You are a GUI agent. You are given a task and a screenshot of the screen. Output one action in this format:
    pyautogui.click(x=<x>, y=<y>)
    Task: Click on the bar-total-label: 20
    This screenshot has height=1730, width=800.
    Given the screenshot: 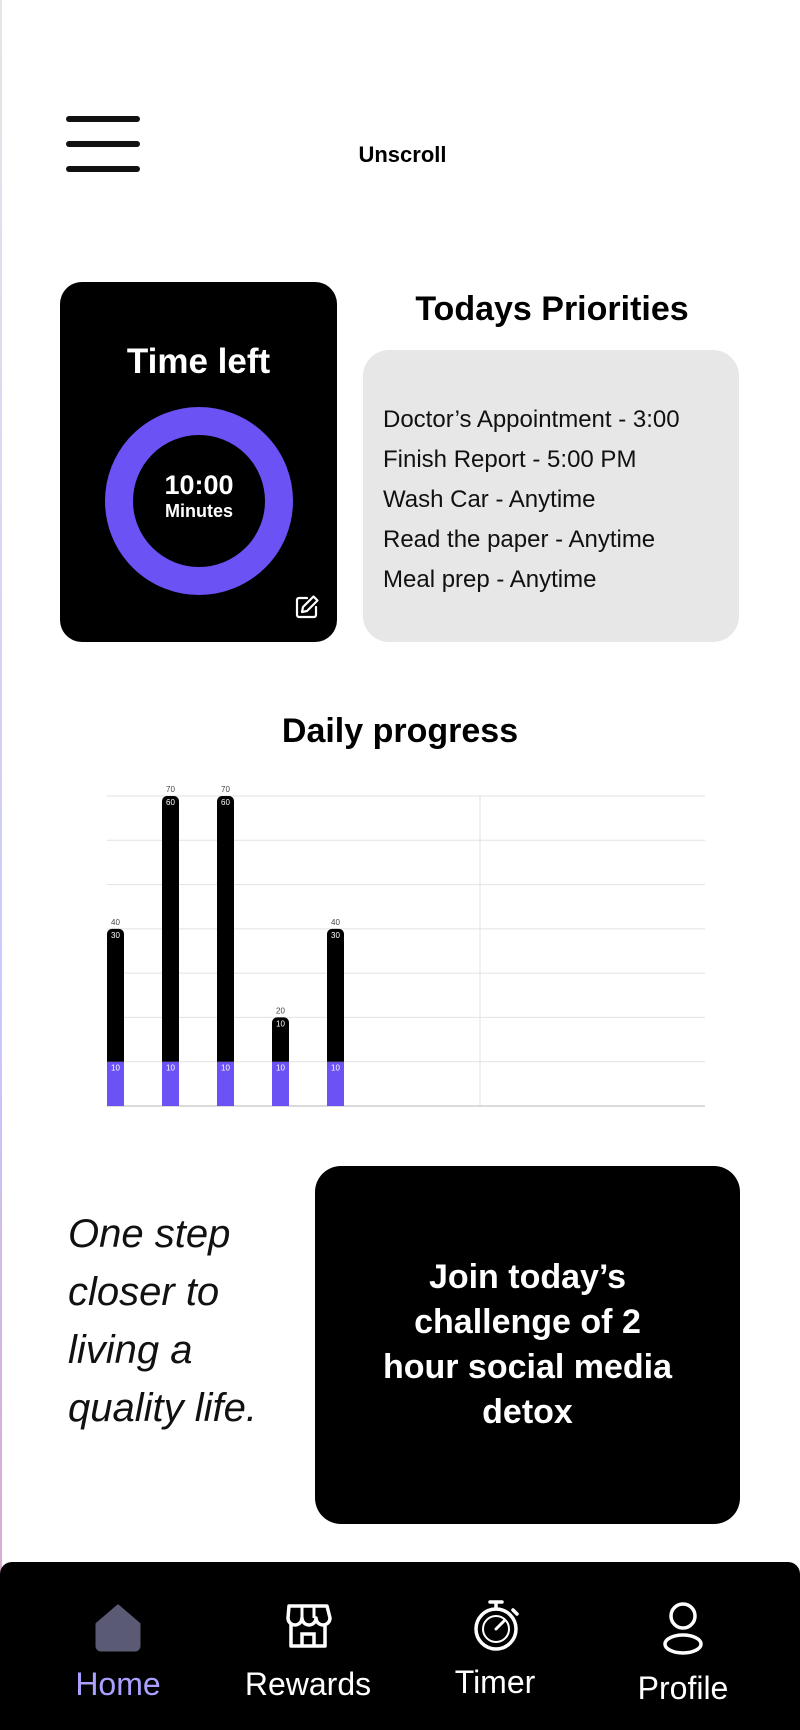 What is the action you would take?
    pyautogui.click(x=280, y=1010)
    